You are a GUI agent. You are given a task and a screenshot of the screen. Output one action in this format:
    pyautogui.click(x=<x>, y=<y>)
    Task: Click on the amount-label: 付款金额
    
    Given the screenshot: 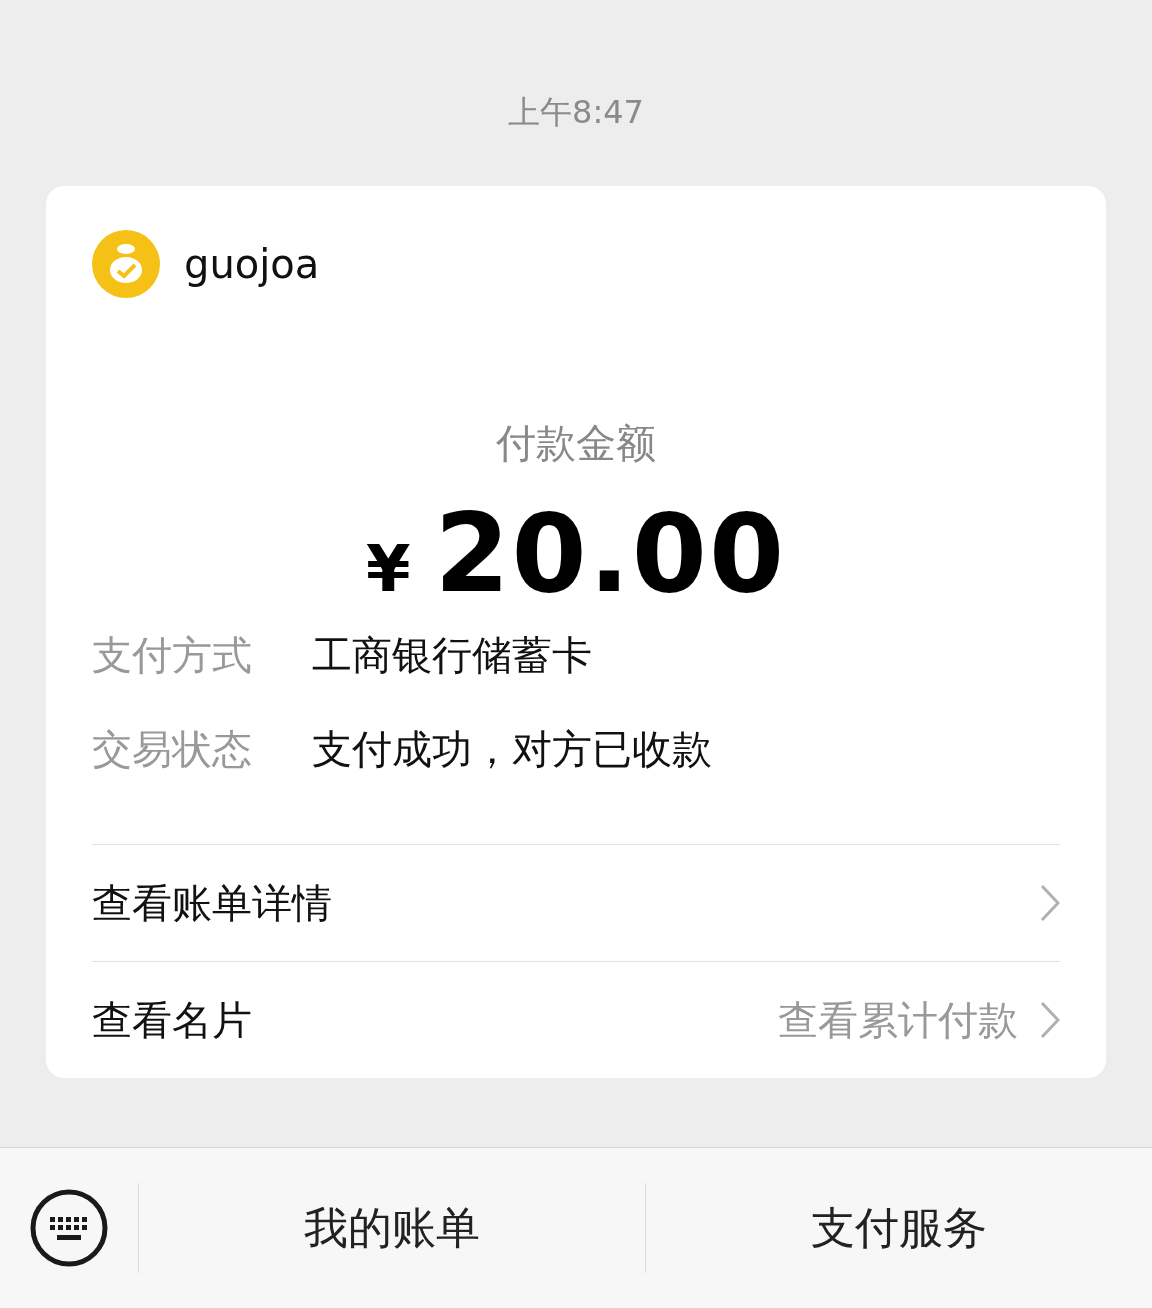 What is the action you would take?
    pyautogui.click(x=576, y=443)
    